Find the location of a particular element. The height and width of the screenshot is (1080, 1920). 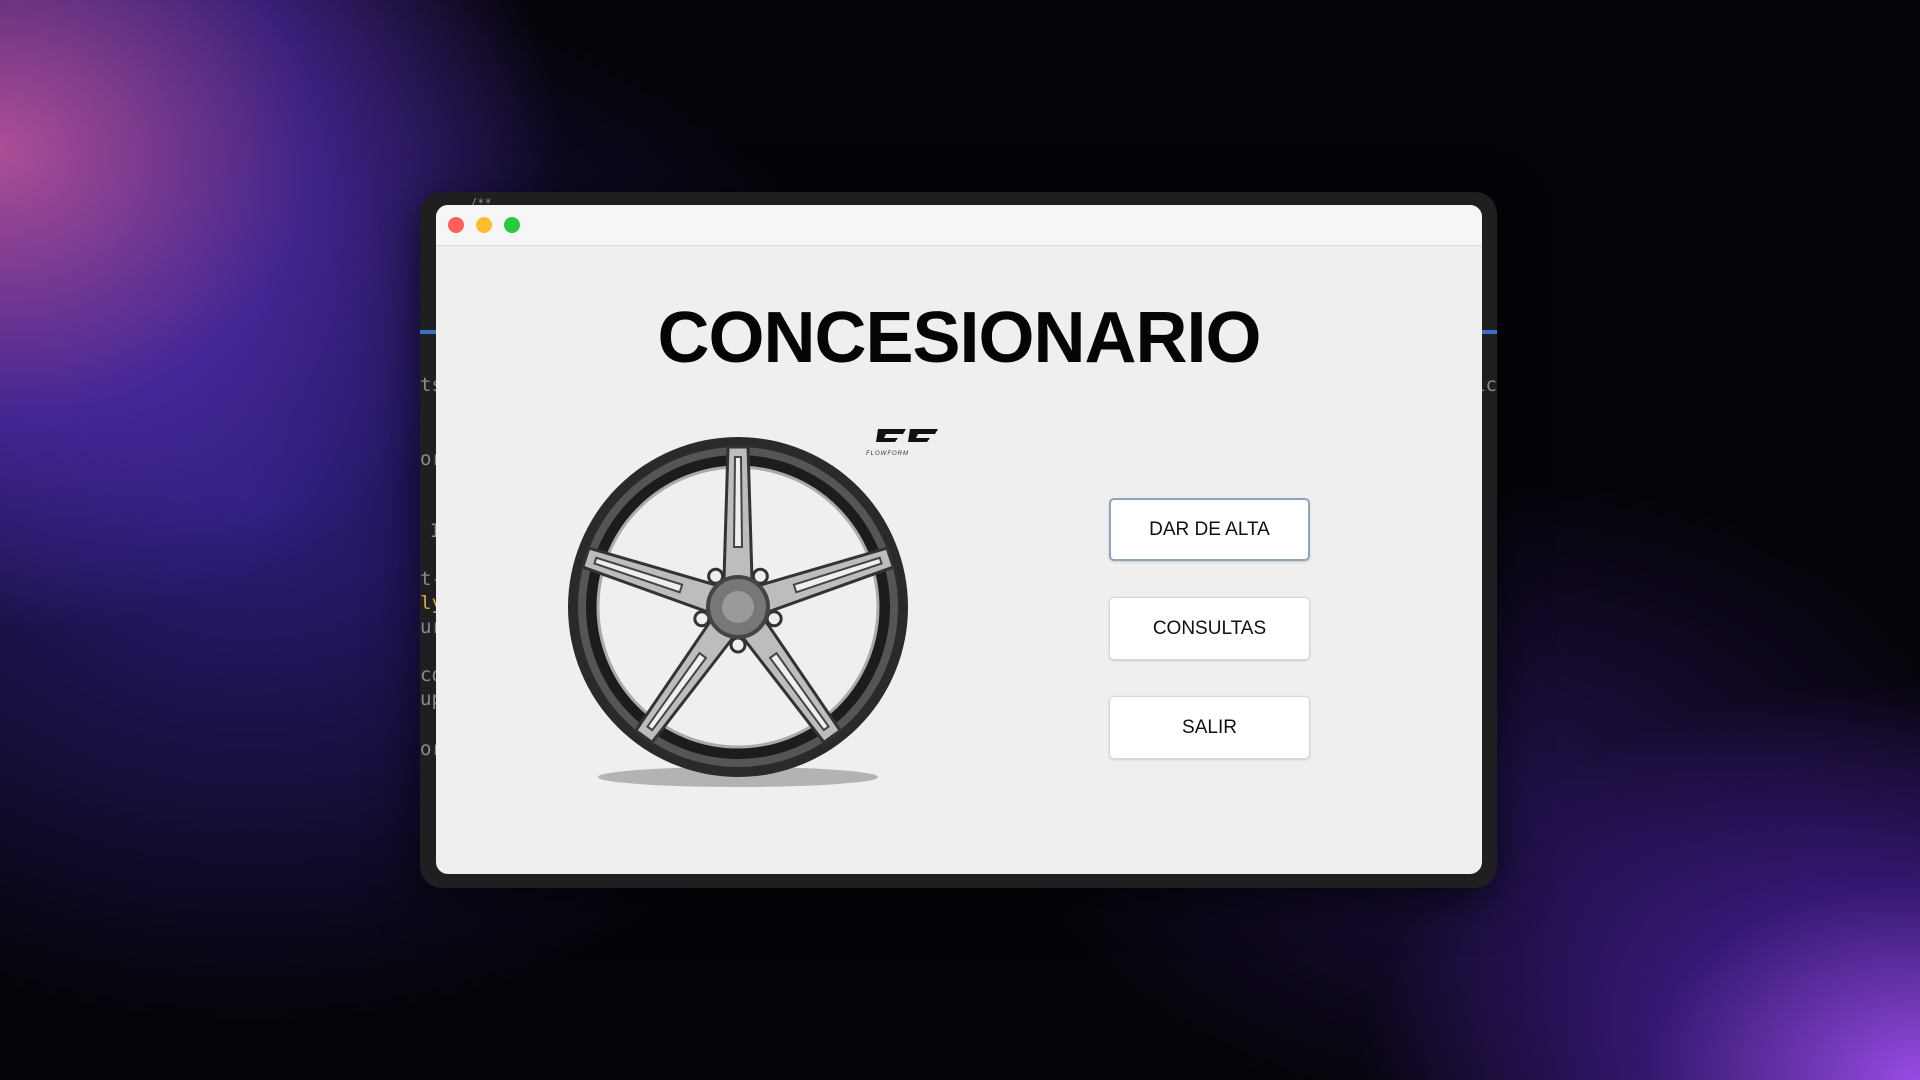

close-window-button is located at coordinates (456, 225).